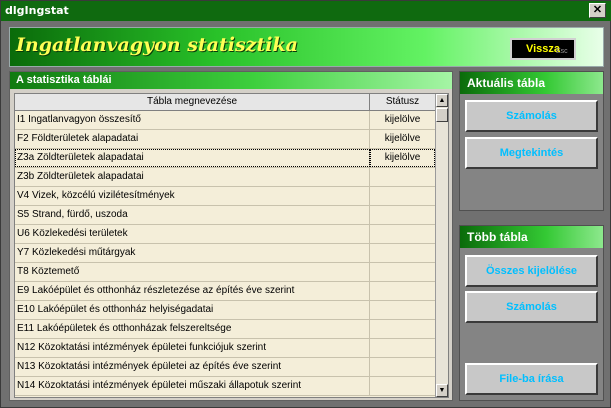 Image resolution: width=611 pixels, height=408 pixels. Describe the element at coordinates (192, 253) in the screenshot. I see `table-name-cell: Y7 Közlekedési műtárgyak` at that location.